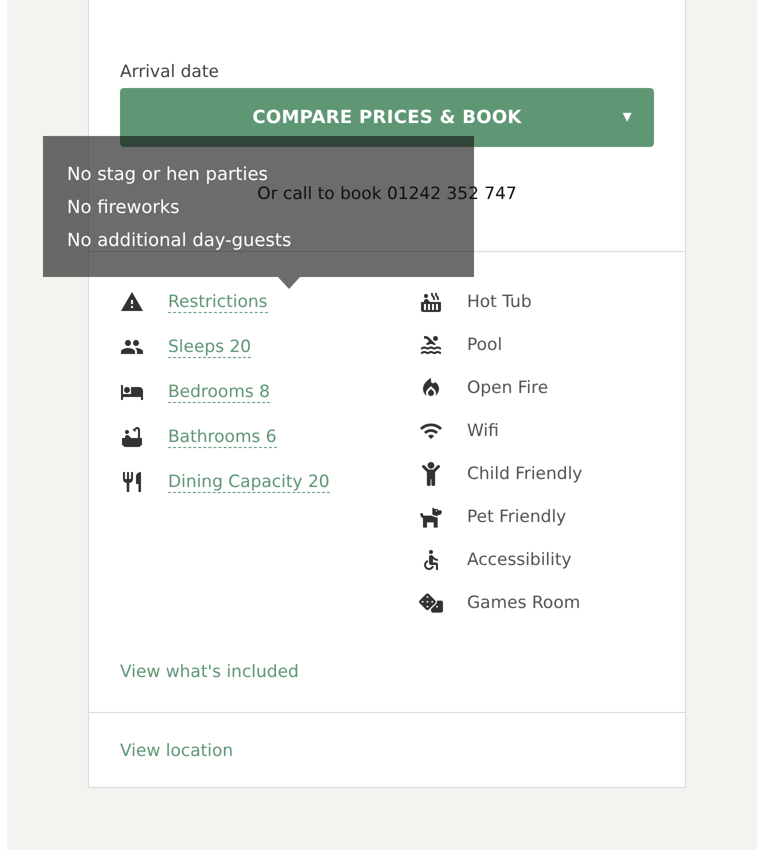 This screenshot has width=757, height=857. I want to click on warning-icon, so click(132, 302).